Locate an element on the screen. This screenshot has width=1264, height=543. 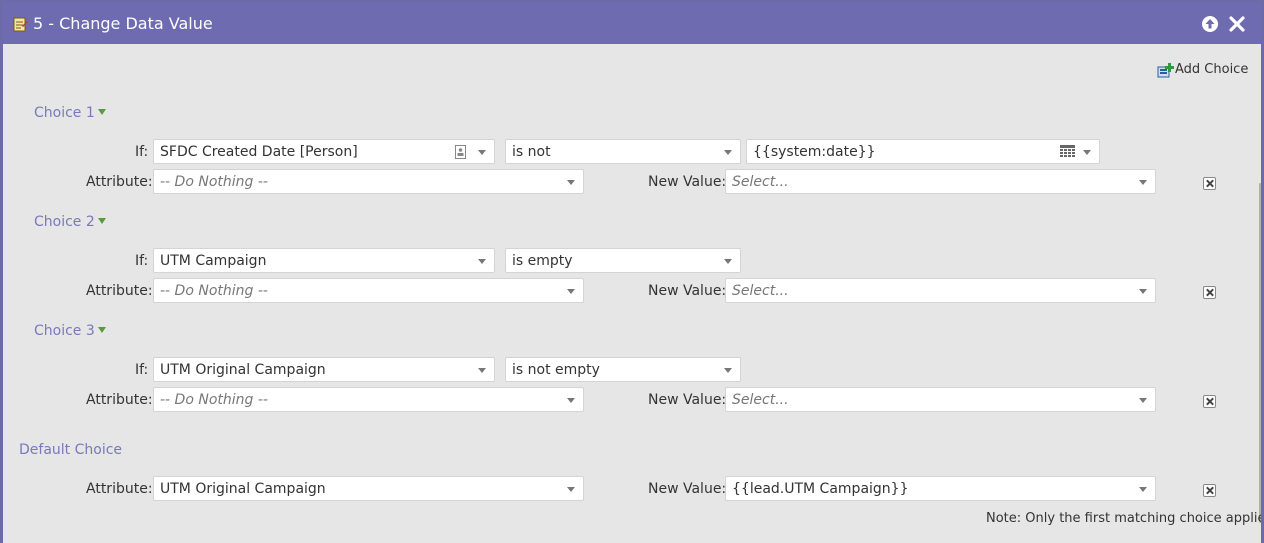
choice-1-toggle: Choice 1 is located at coordinates (70, 113).